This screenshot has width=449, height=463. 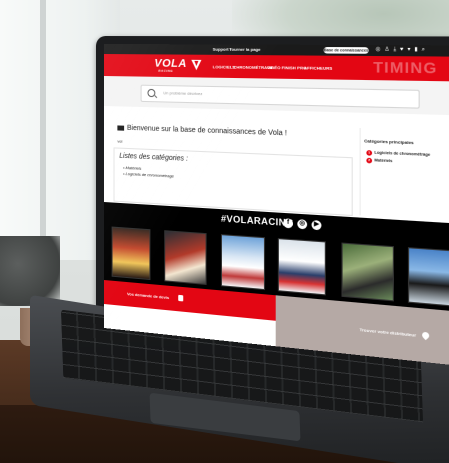 I want to click on sidebar-item-label: Matériels, so click(x=383, y=161).